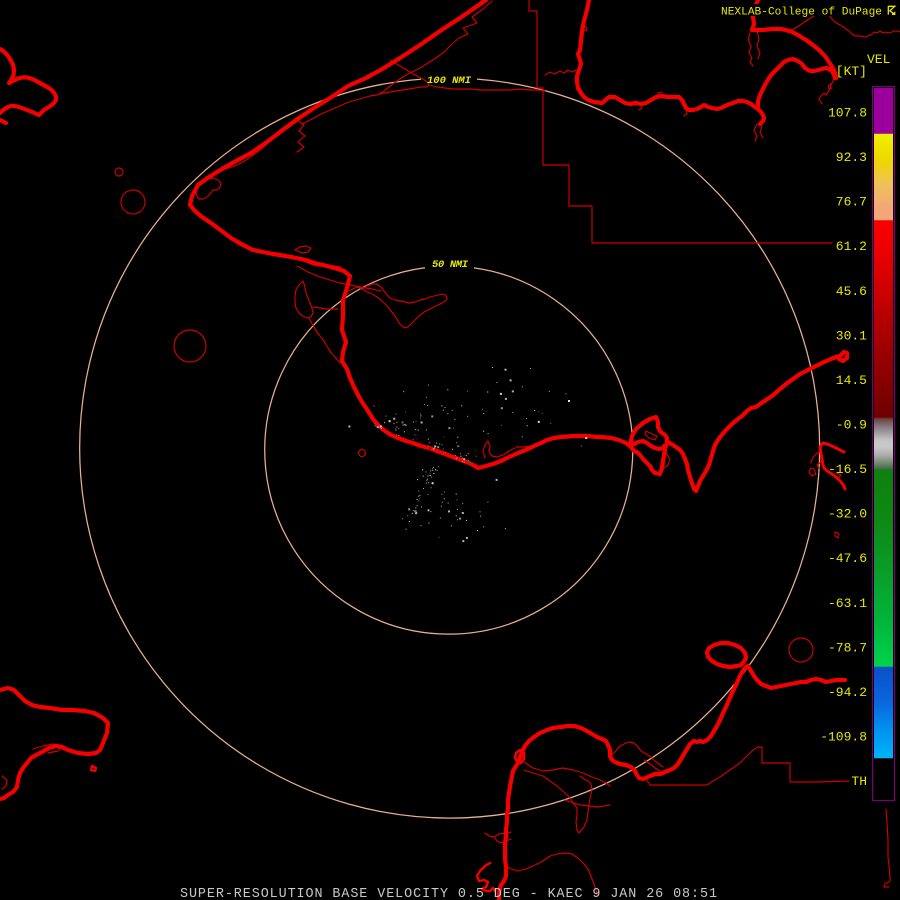  Describe the element at coordinates (851, 71) in the screenshot. I see `svg-text: [KT]` at that location.